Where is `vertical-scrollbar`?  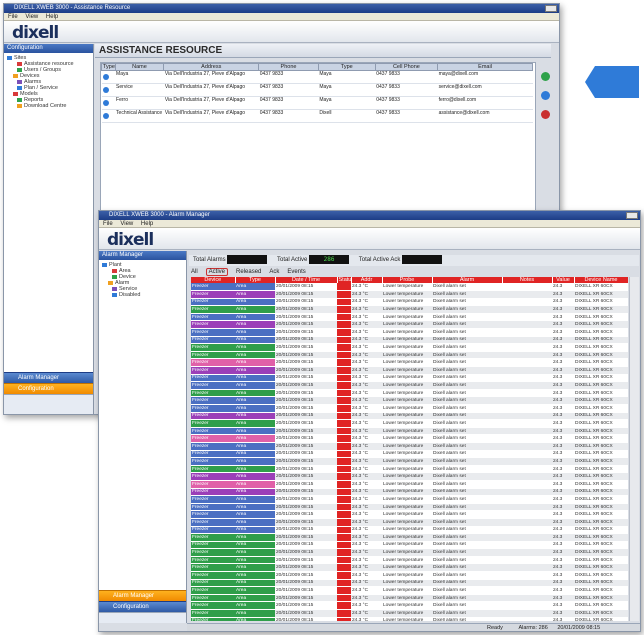 vertical-scrollbar is located at coordinates (634, 449).